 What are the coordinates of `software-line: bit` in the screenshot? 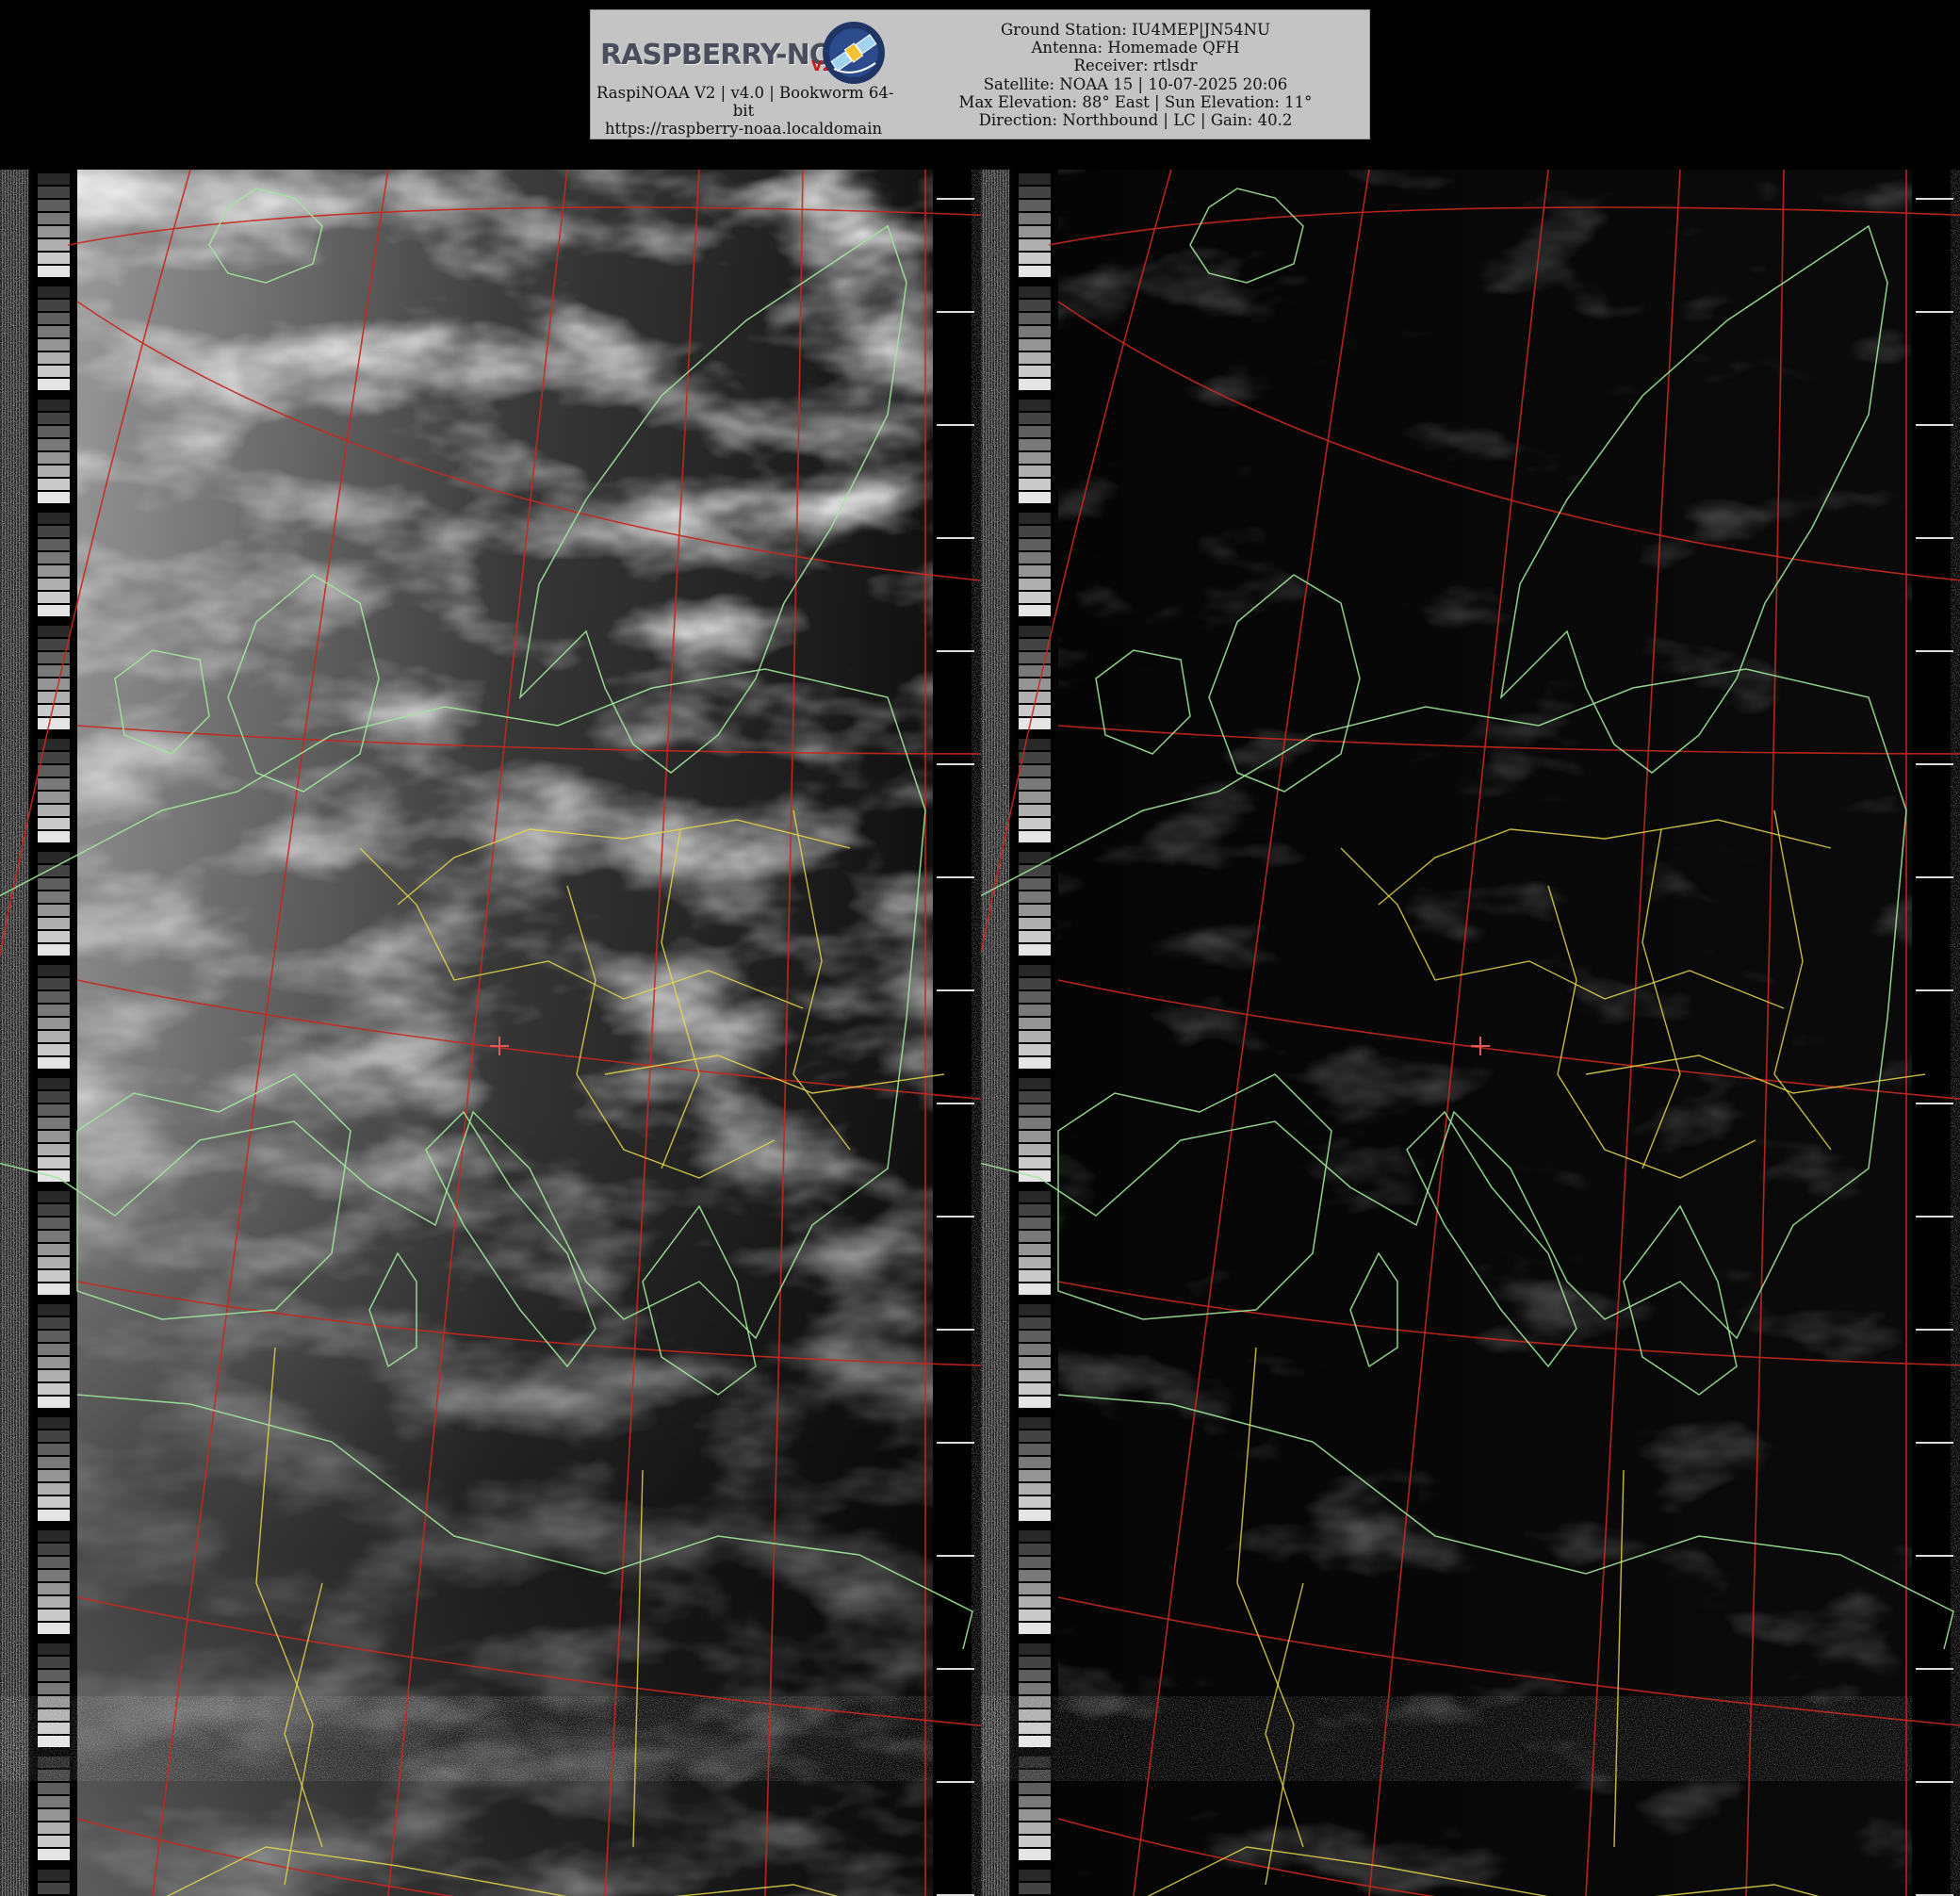 It's located at (743, 111).